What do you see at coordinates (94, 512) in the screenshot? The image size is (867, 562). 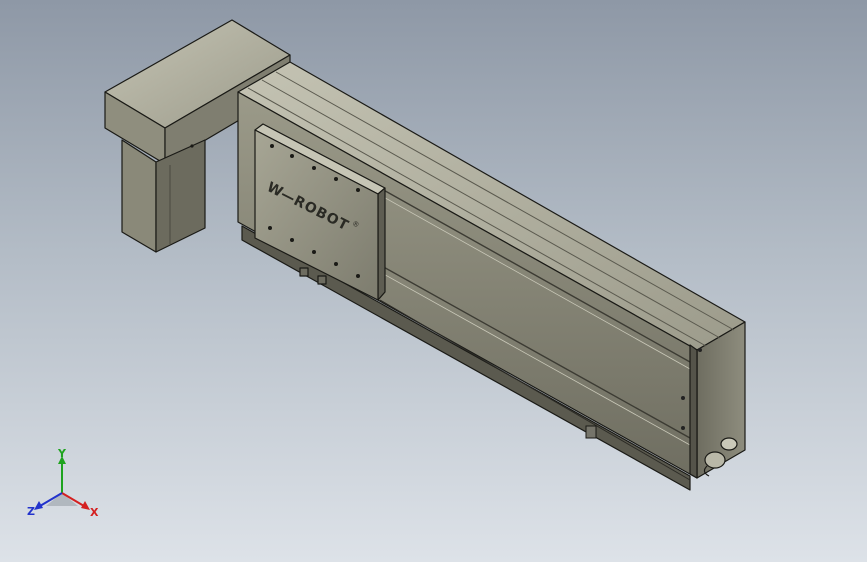 I see `x-axis-label: X` at bounding box center [94, 512].